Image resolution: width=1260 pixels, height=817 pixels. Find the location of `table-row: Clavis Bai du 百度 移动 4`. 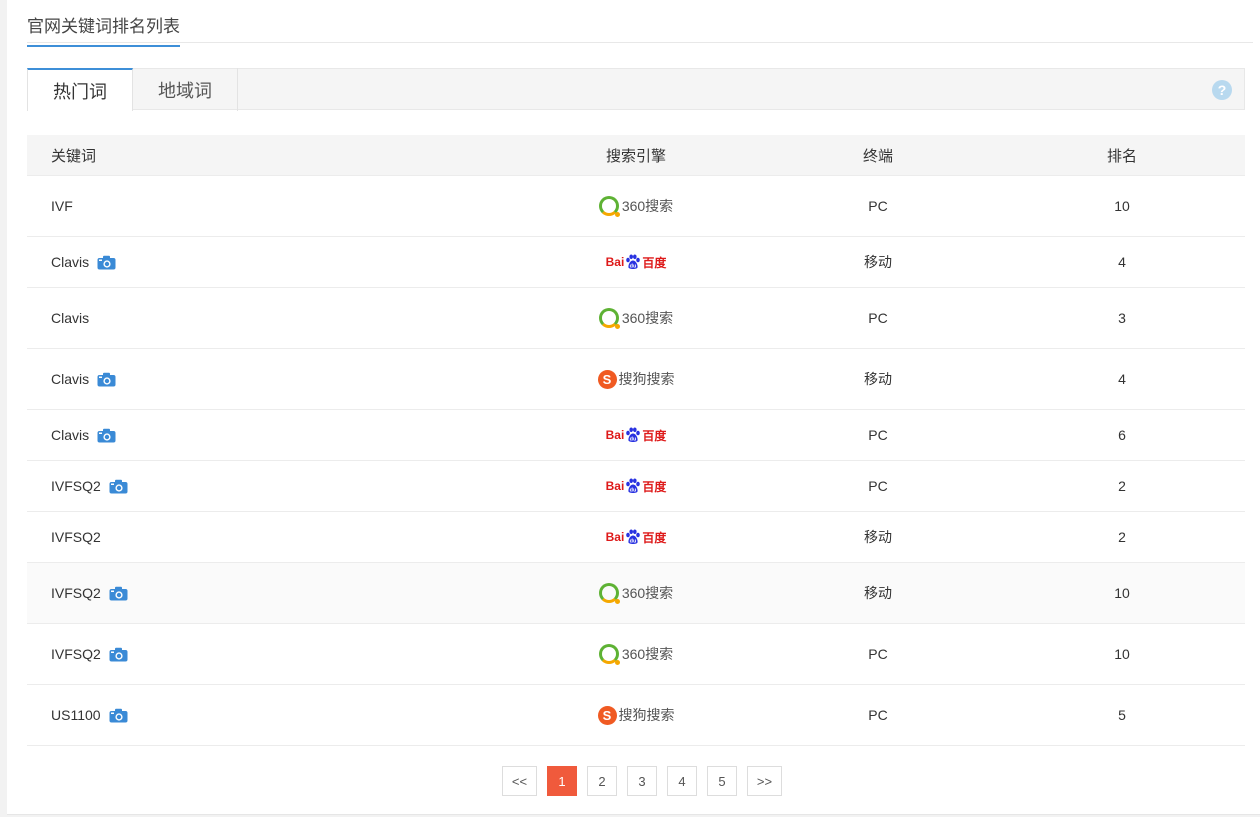

table-row: Clavis Bai du 百度 移动 4 is located at coordinates (636, 262).